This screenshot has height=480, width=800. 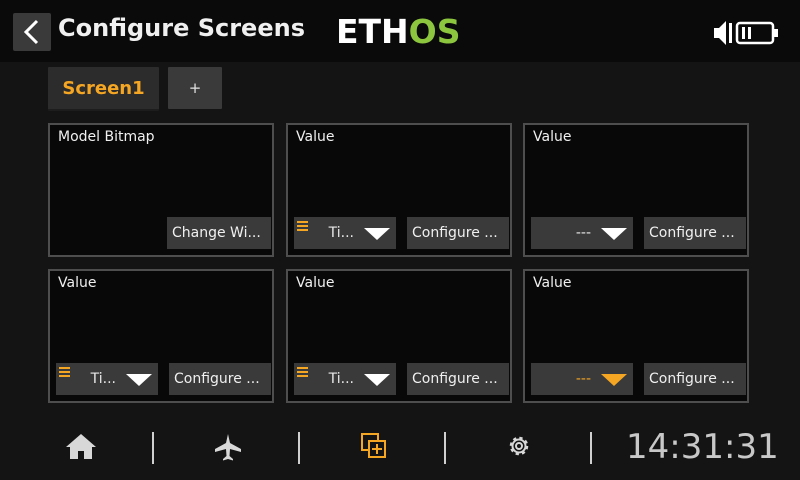 I want to click on back-button, so click(x=32, y=32).